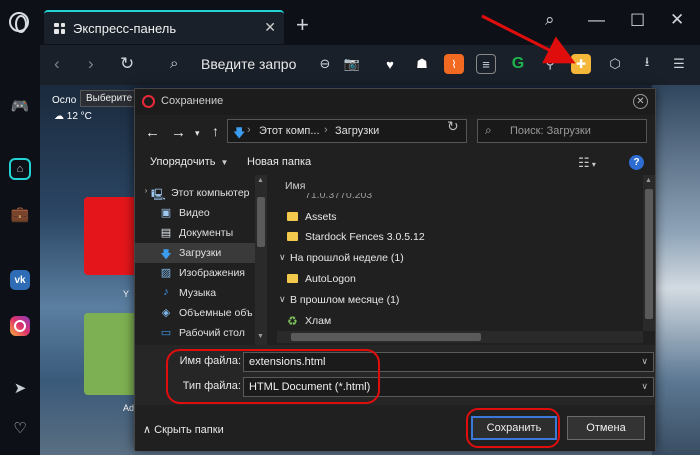  Describe the element at coordinates (279, 162) in the screenshot. I see `new-folder-button: Новая папка` at that location.